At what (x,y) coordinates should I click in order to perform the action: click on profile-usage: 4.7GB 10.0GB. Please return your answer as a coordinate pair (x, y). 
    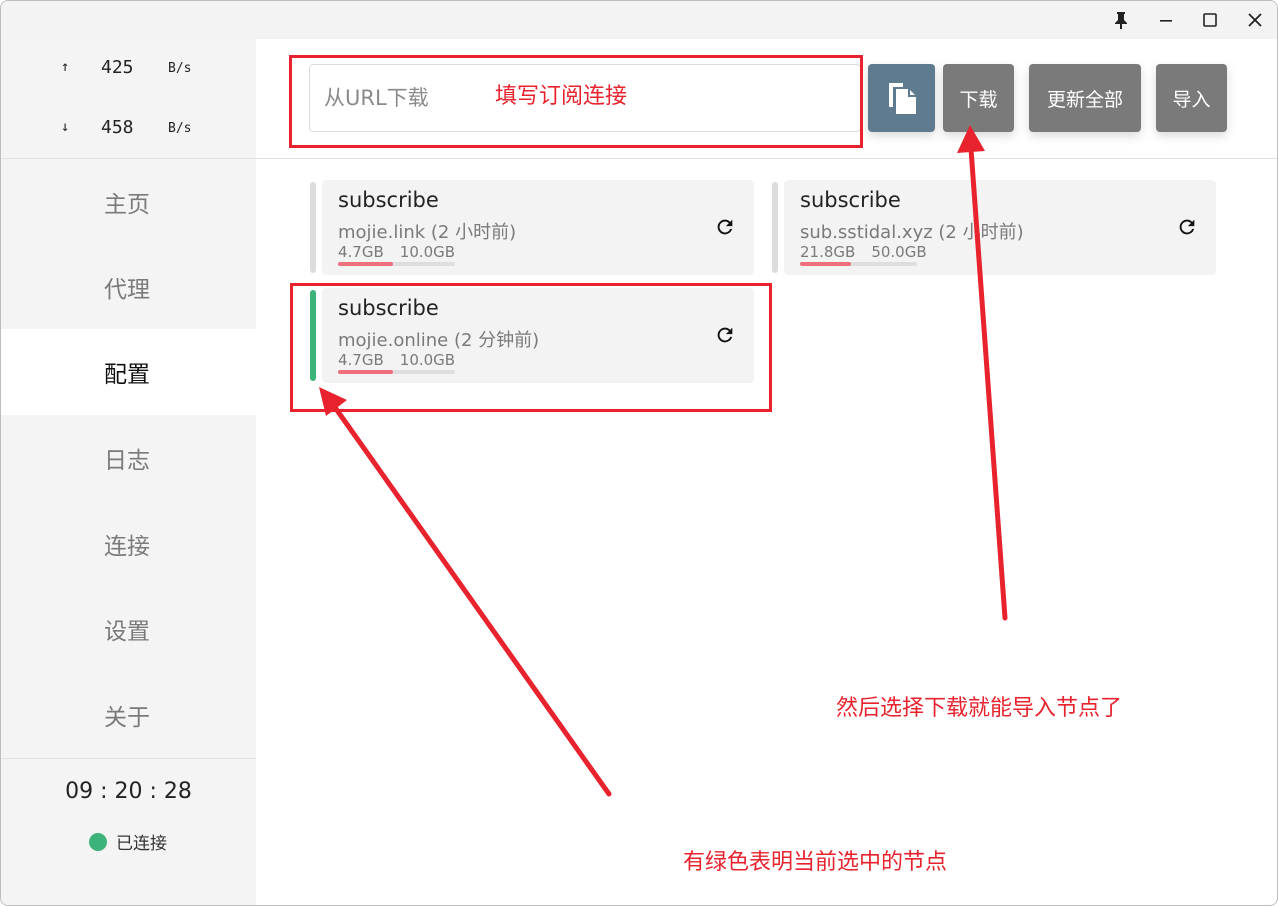
    Looking at the image, I should click on (396, 252).